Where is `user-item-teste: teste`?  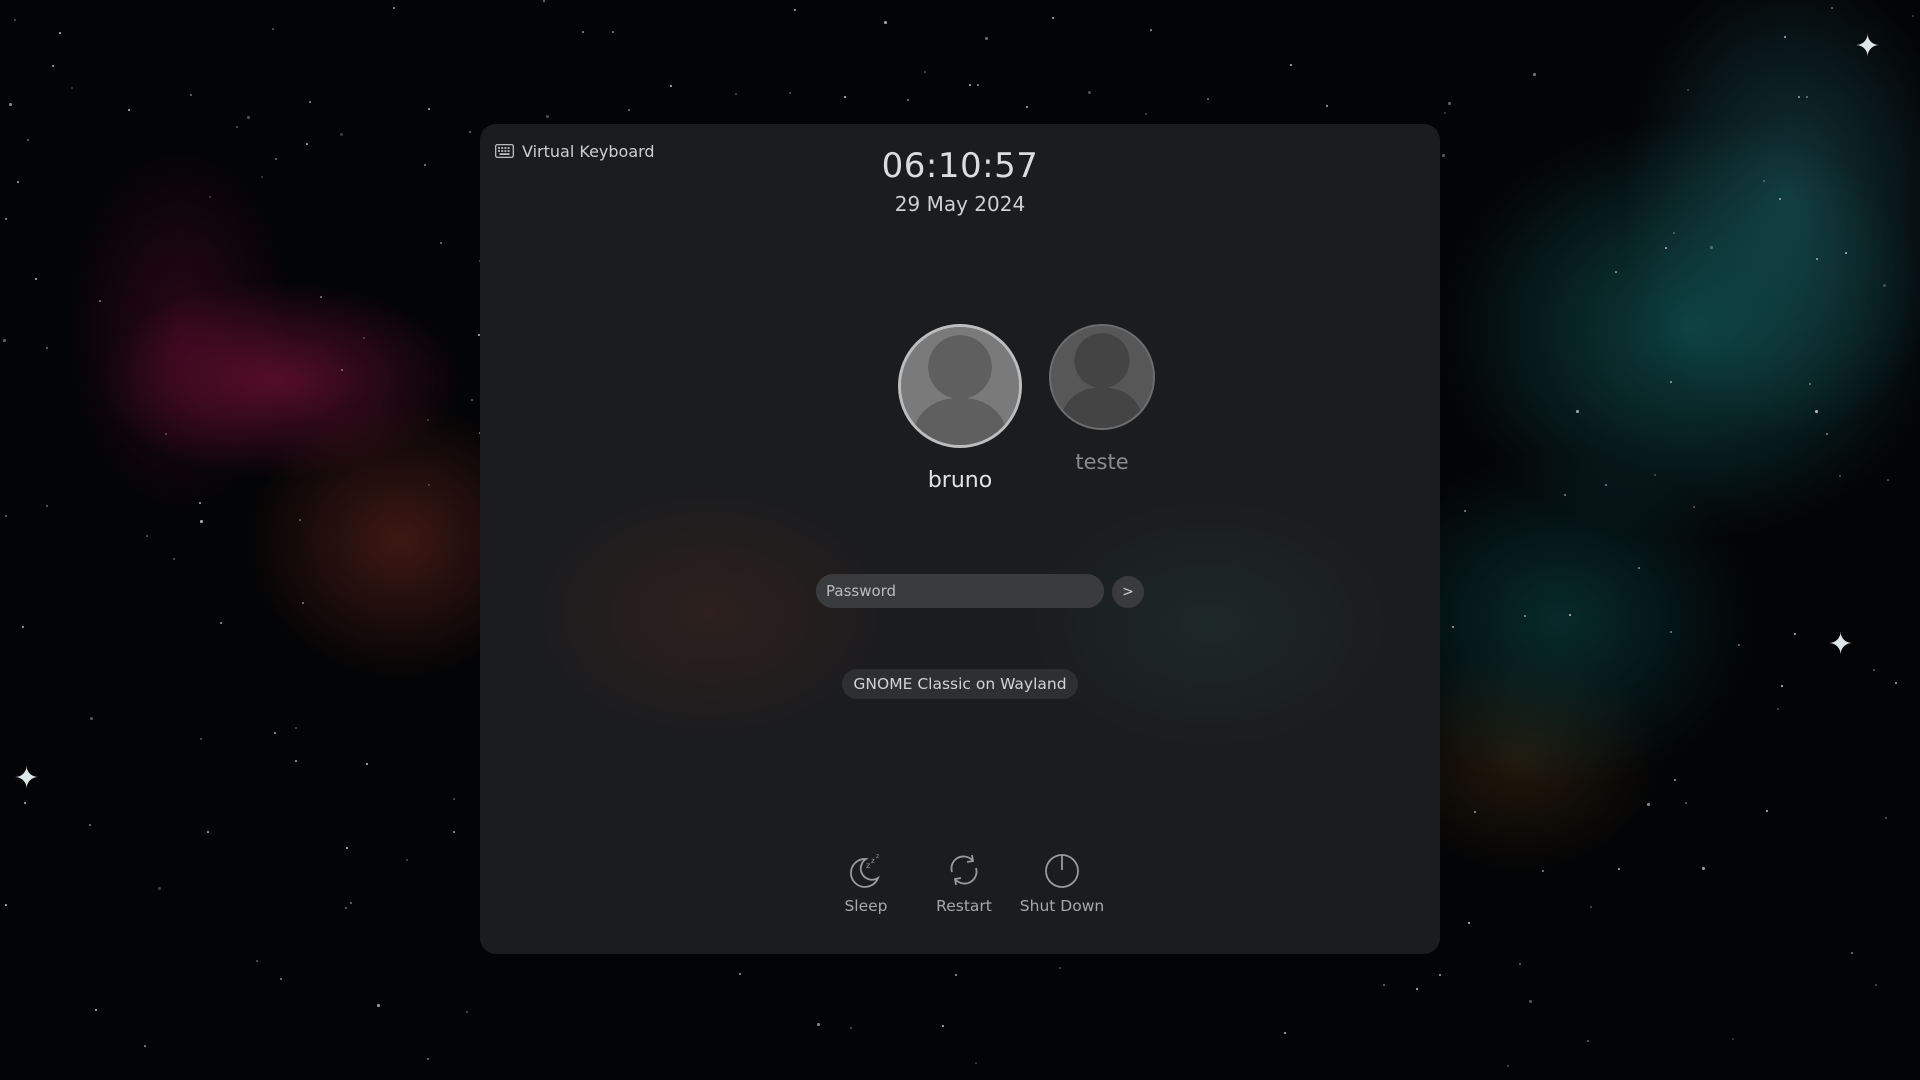
user-item-teste: teste is located at coordinates (1102, 399).